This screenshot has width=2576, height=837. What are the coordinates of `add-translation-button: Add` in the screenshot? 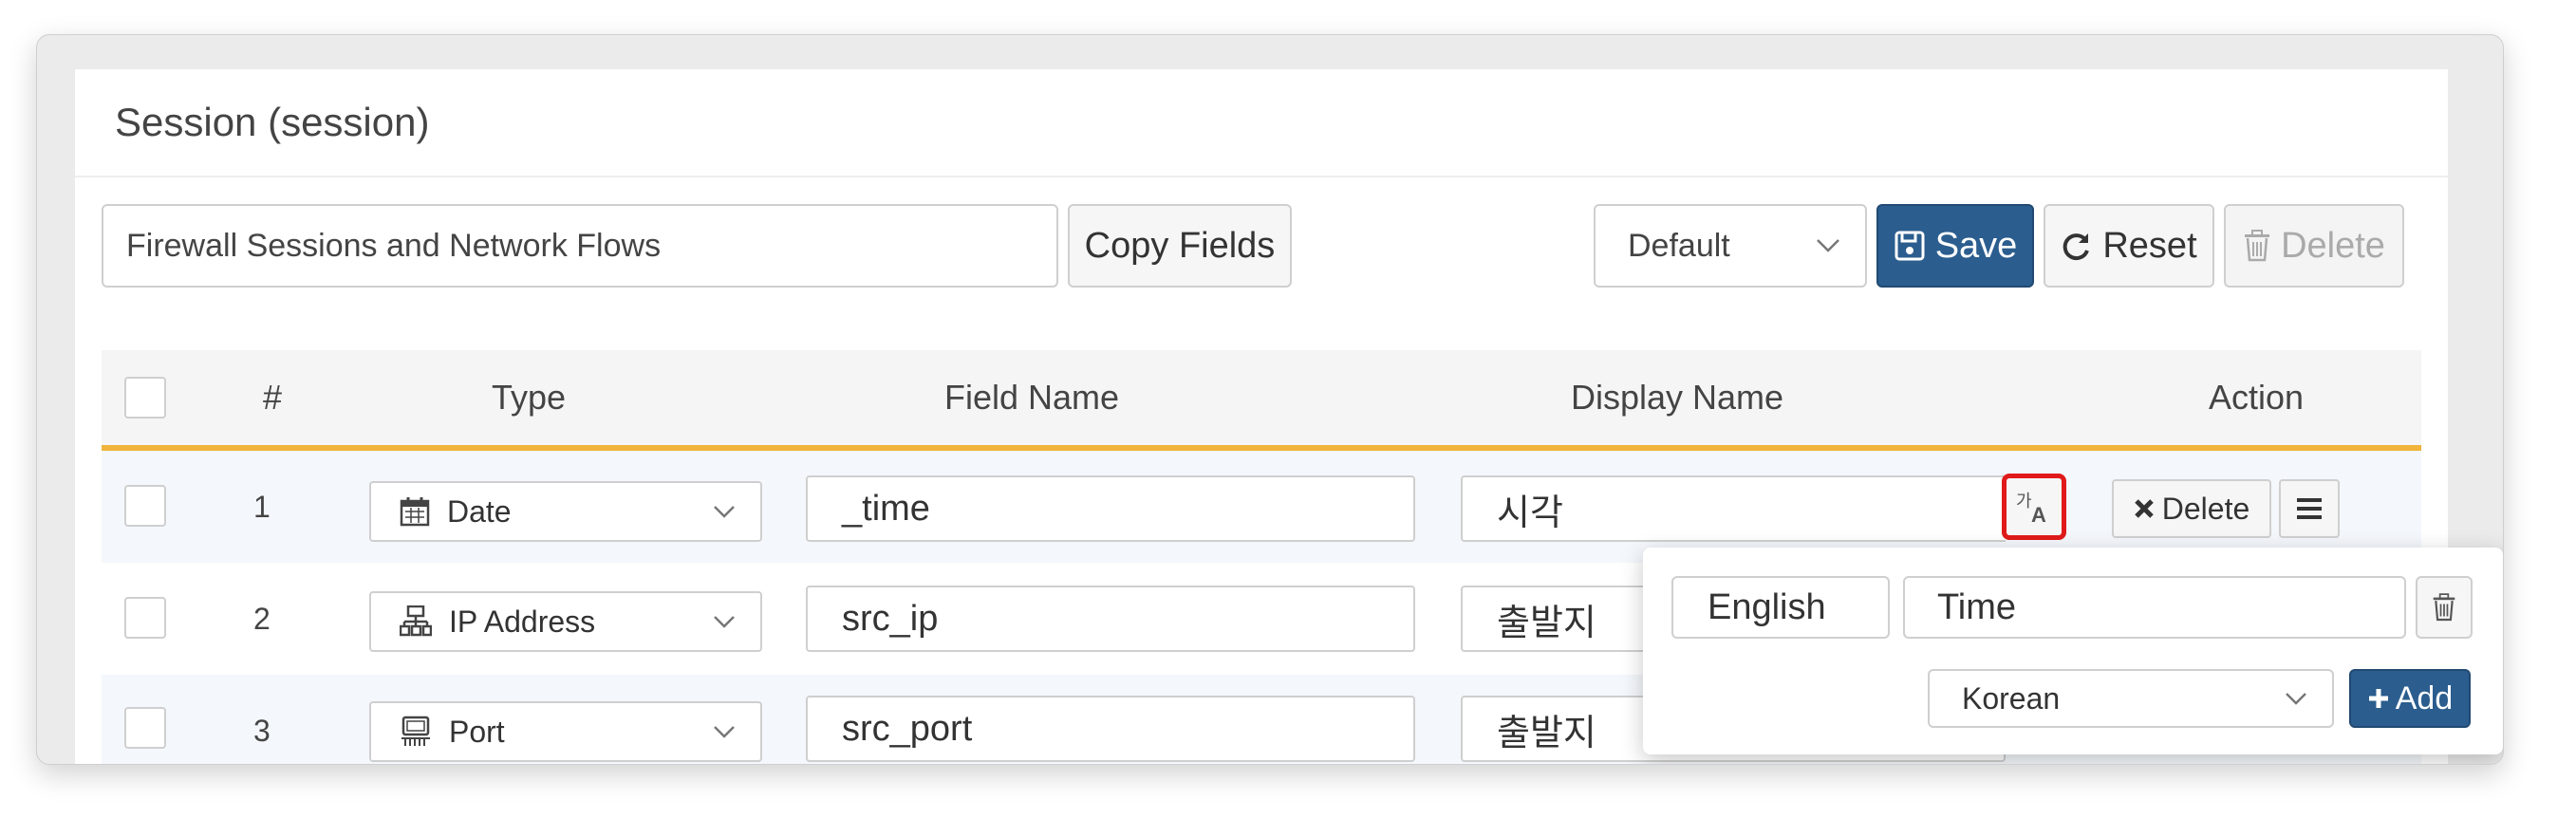 It's located at (2410, 698).